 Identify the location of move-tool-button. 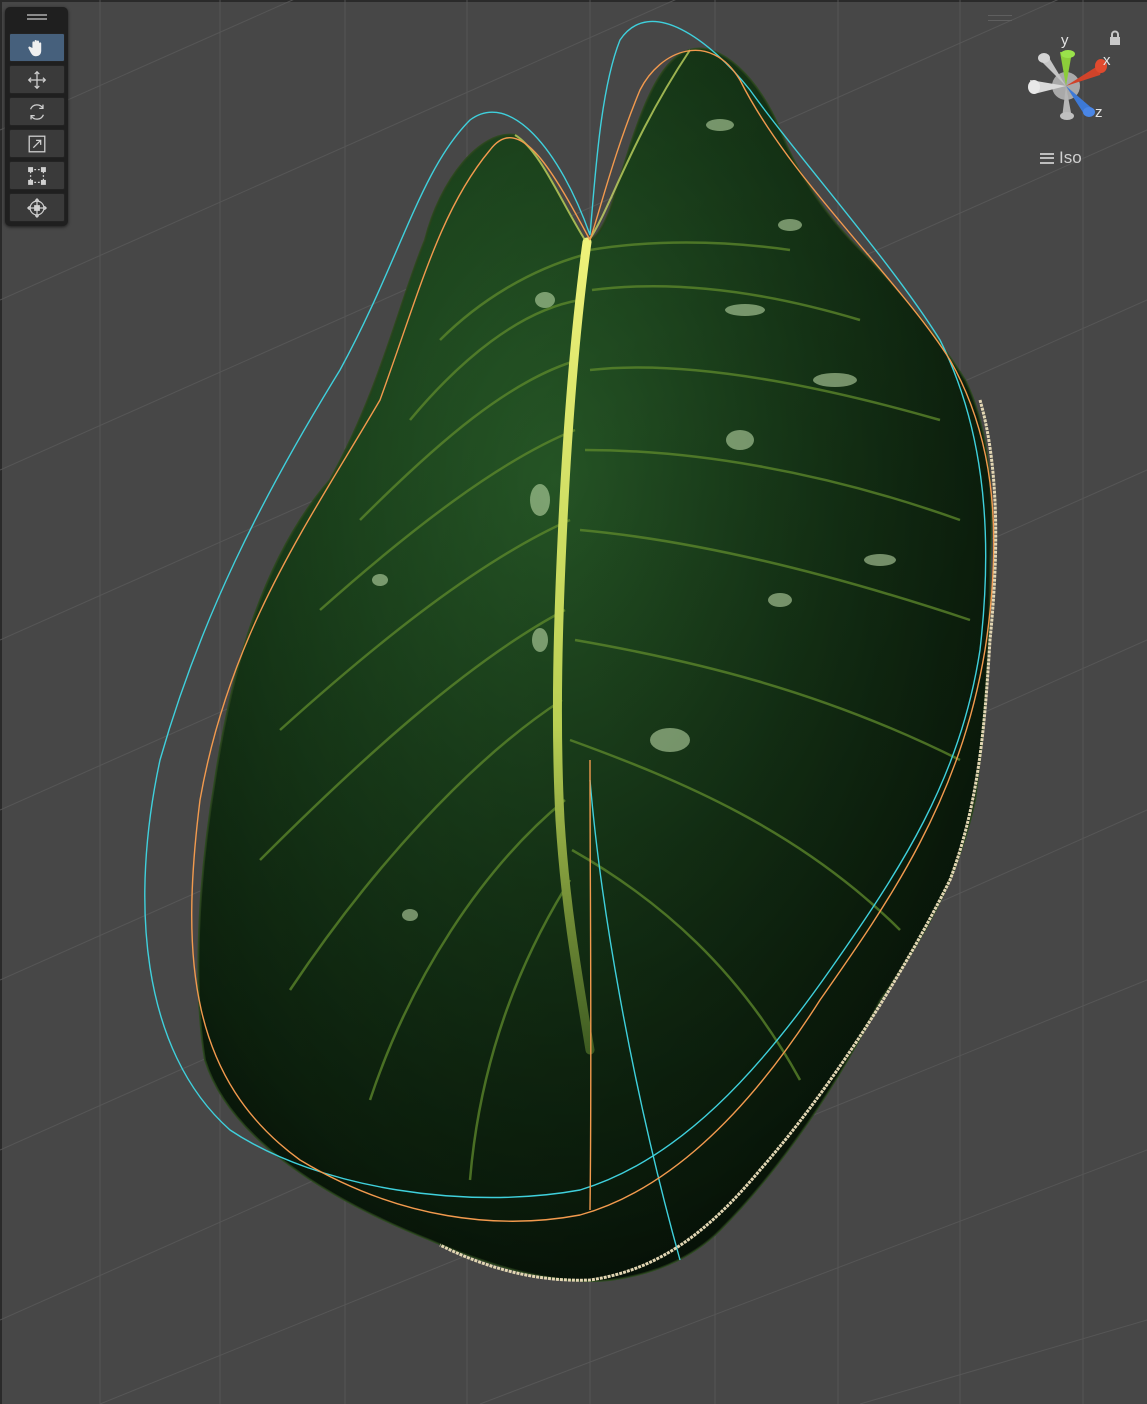
(37, 79).